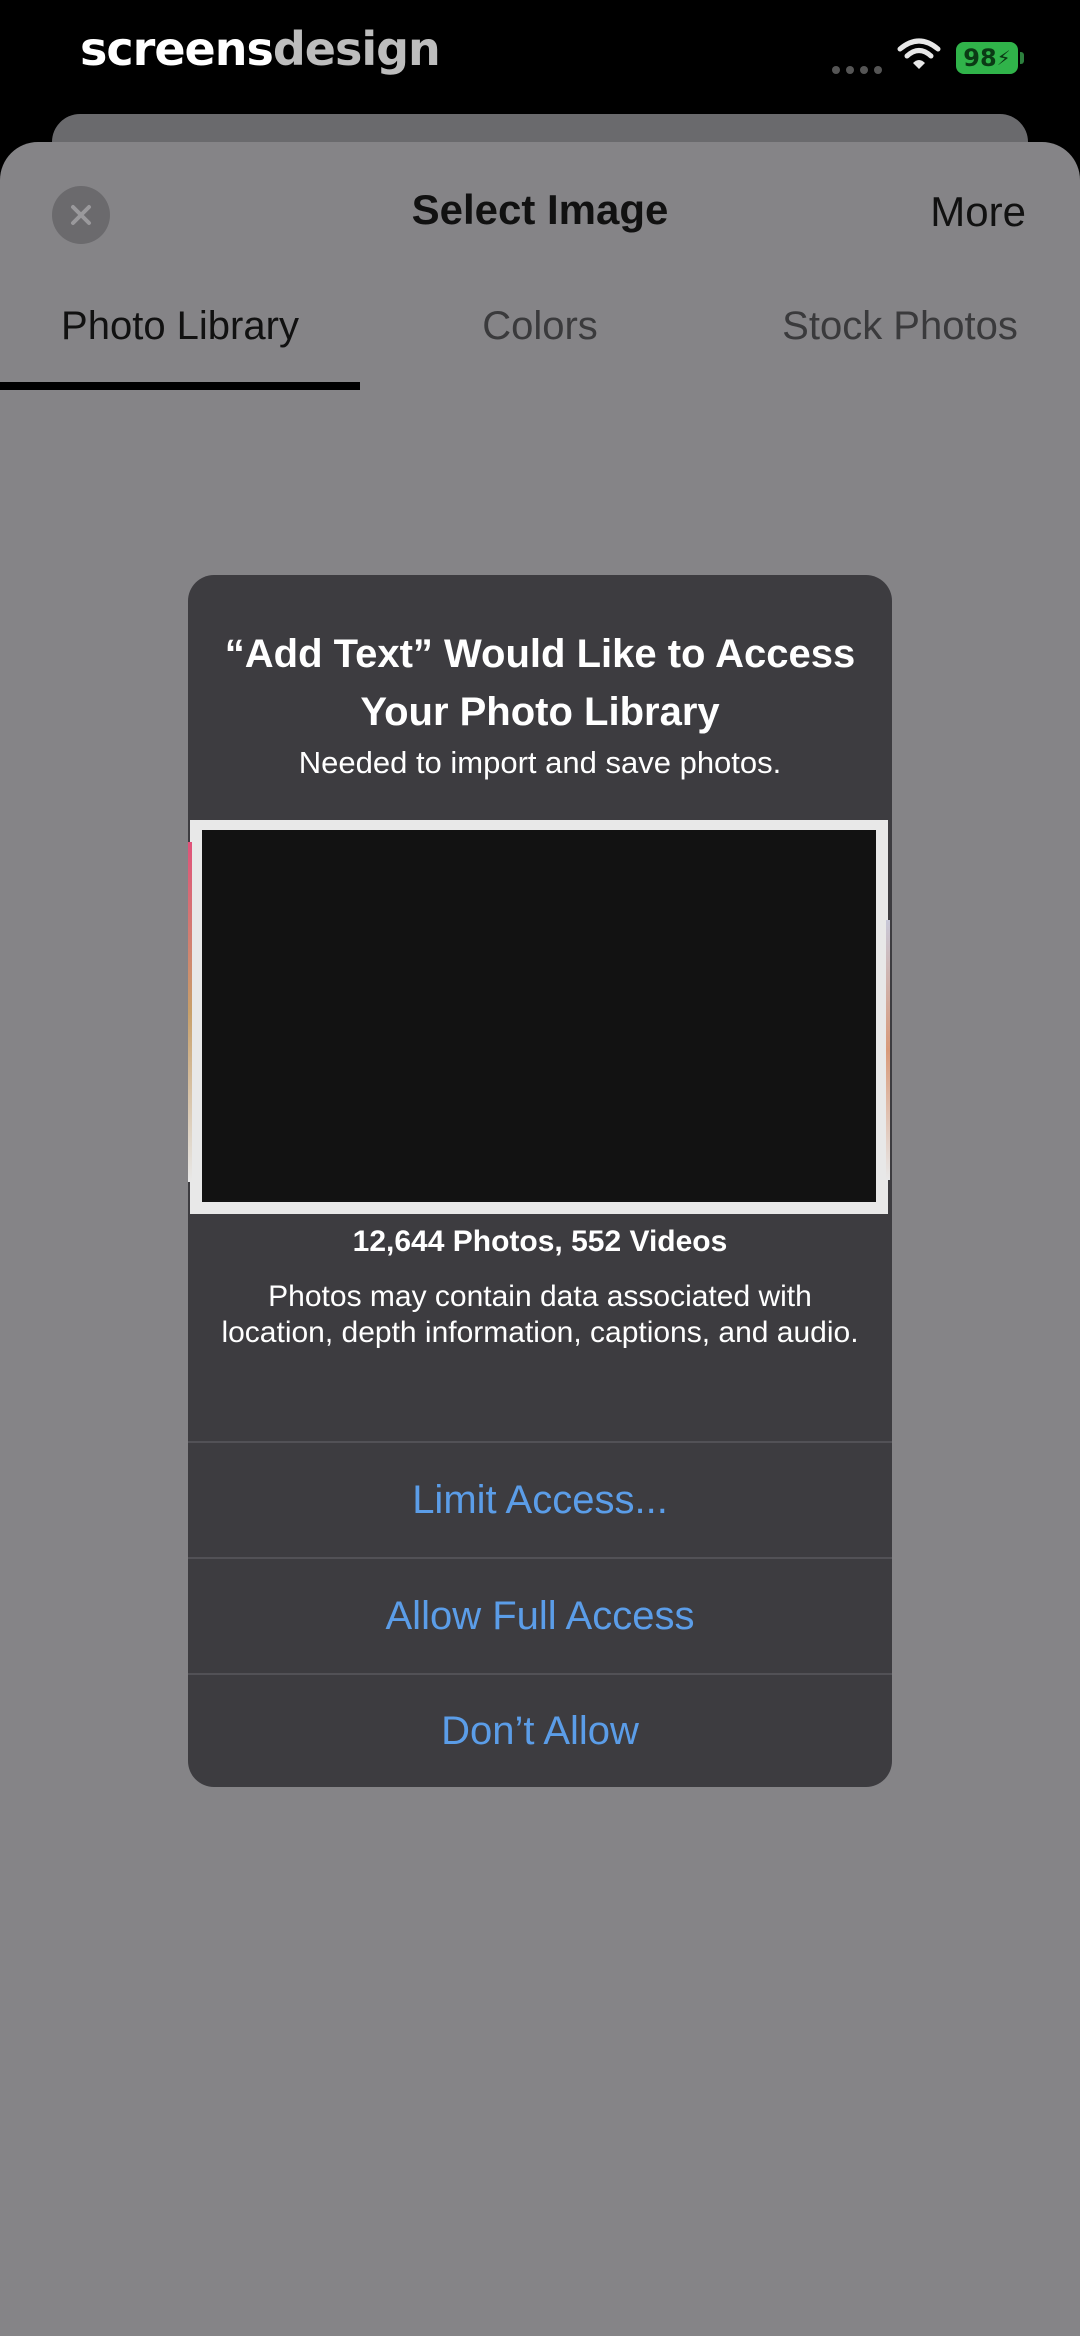 Image resolution: width=1080 pixels, height=2336 pixels. Describe the element at coordinates (540, 762) in the screenshot. I see `alert-message: Needed to import and save photos.` at that location.